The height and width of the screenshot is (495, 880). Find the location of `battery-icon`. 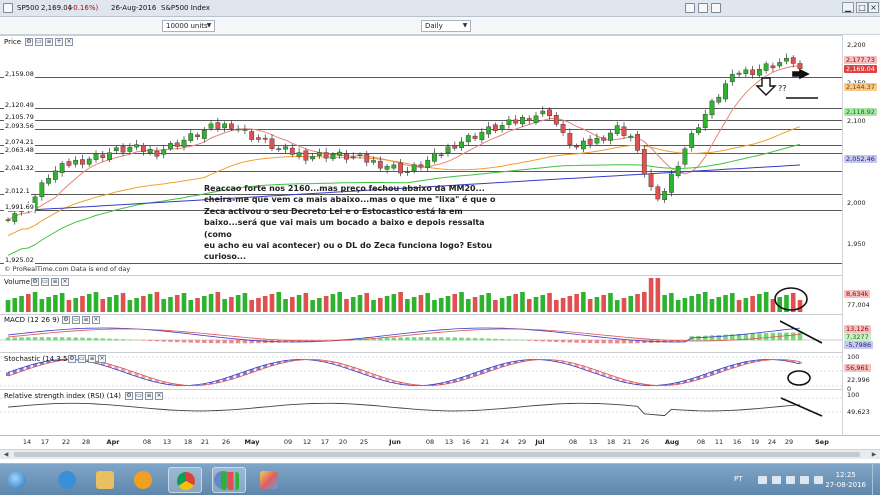

battery-icon is located at coordinates (790, 480).